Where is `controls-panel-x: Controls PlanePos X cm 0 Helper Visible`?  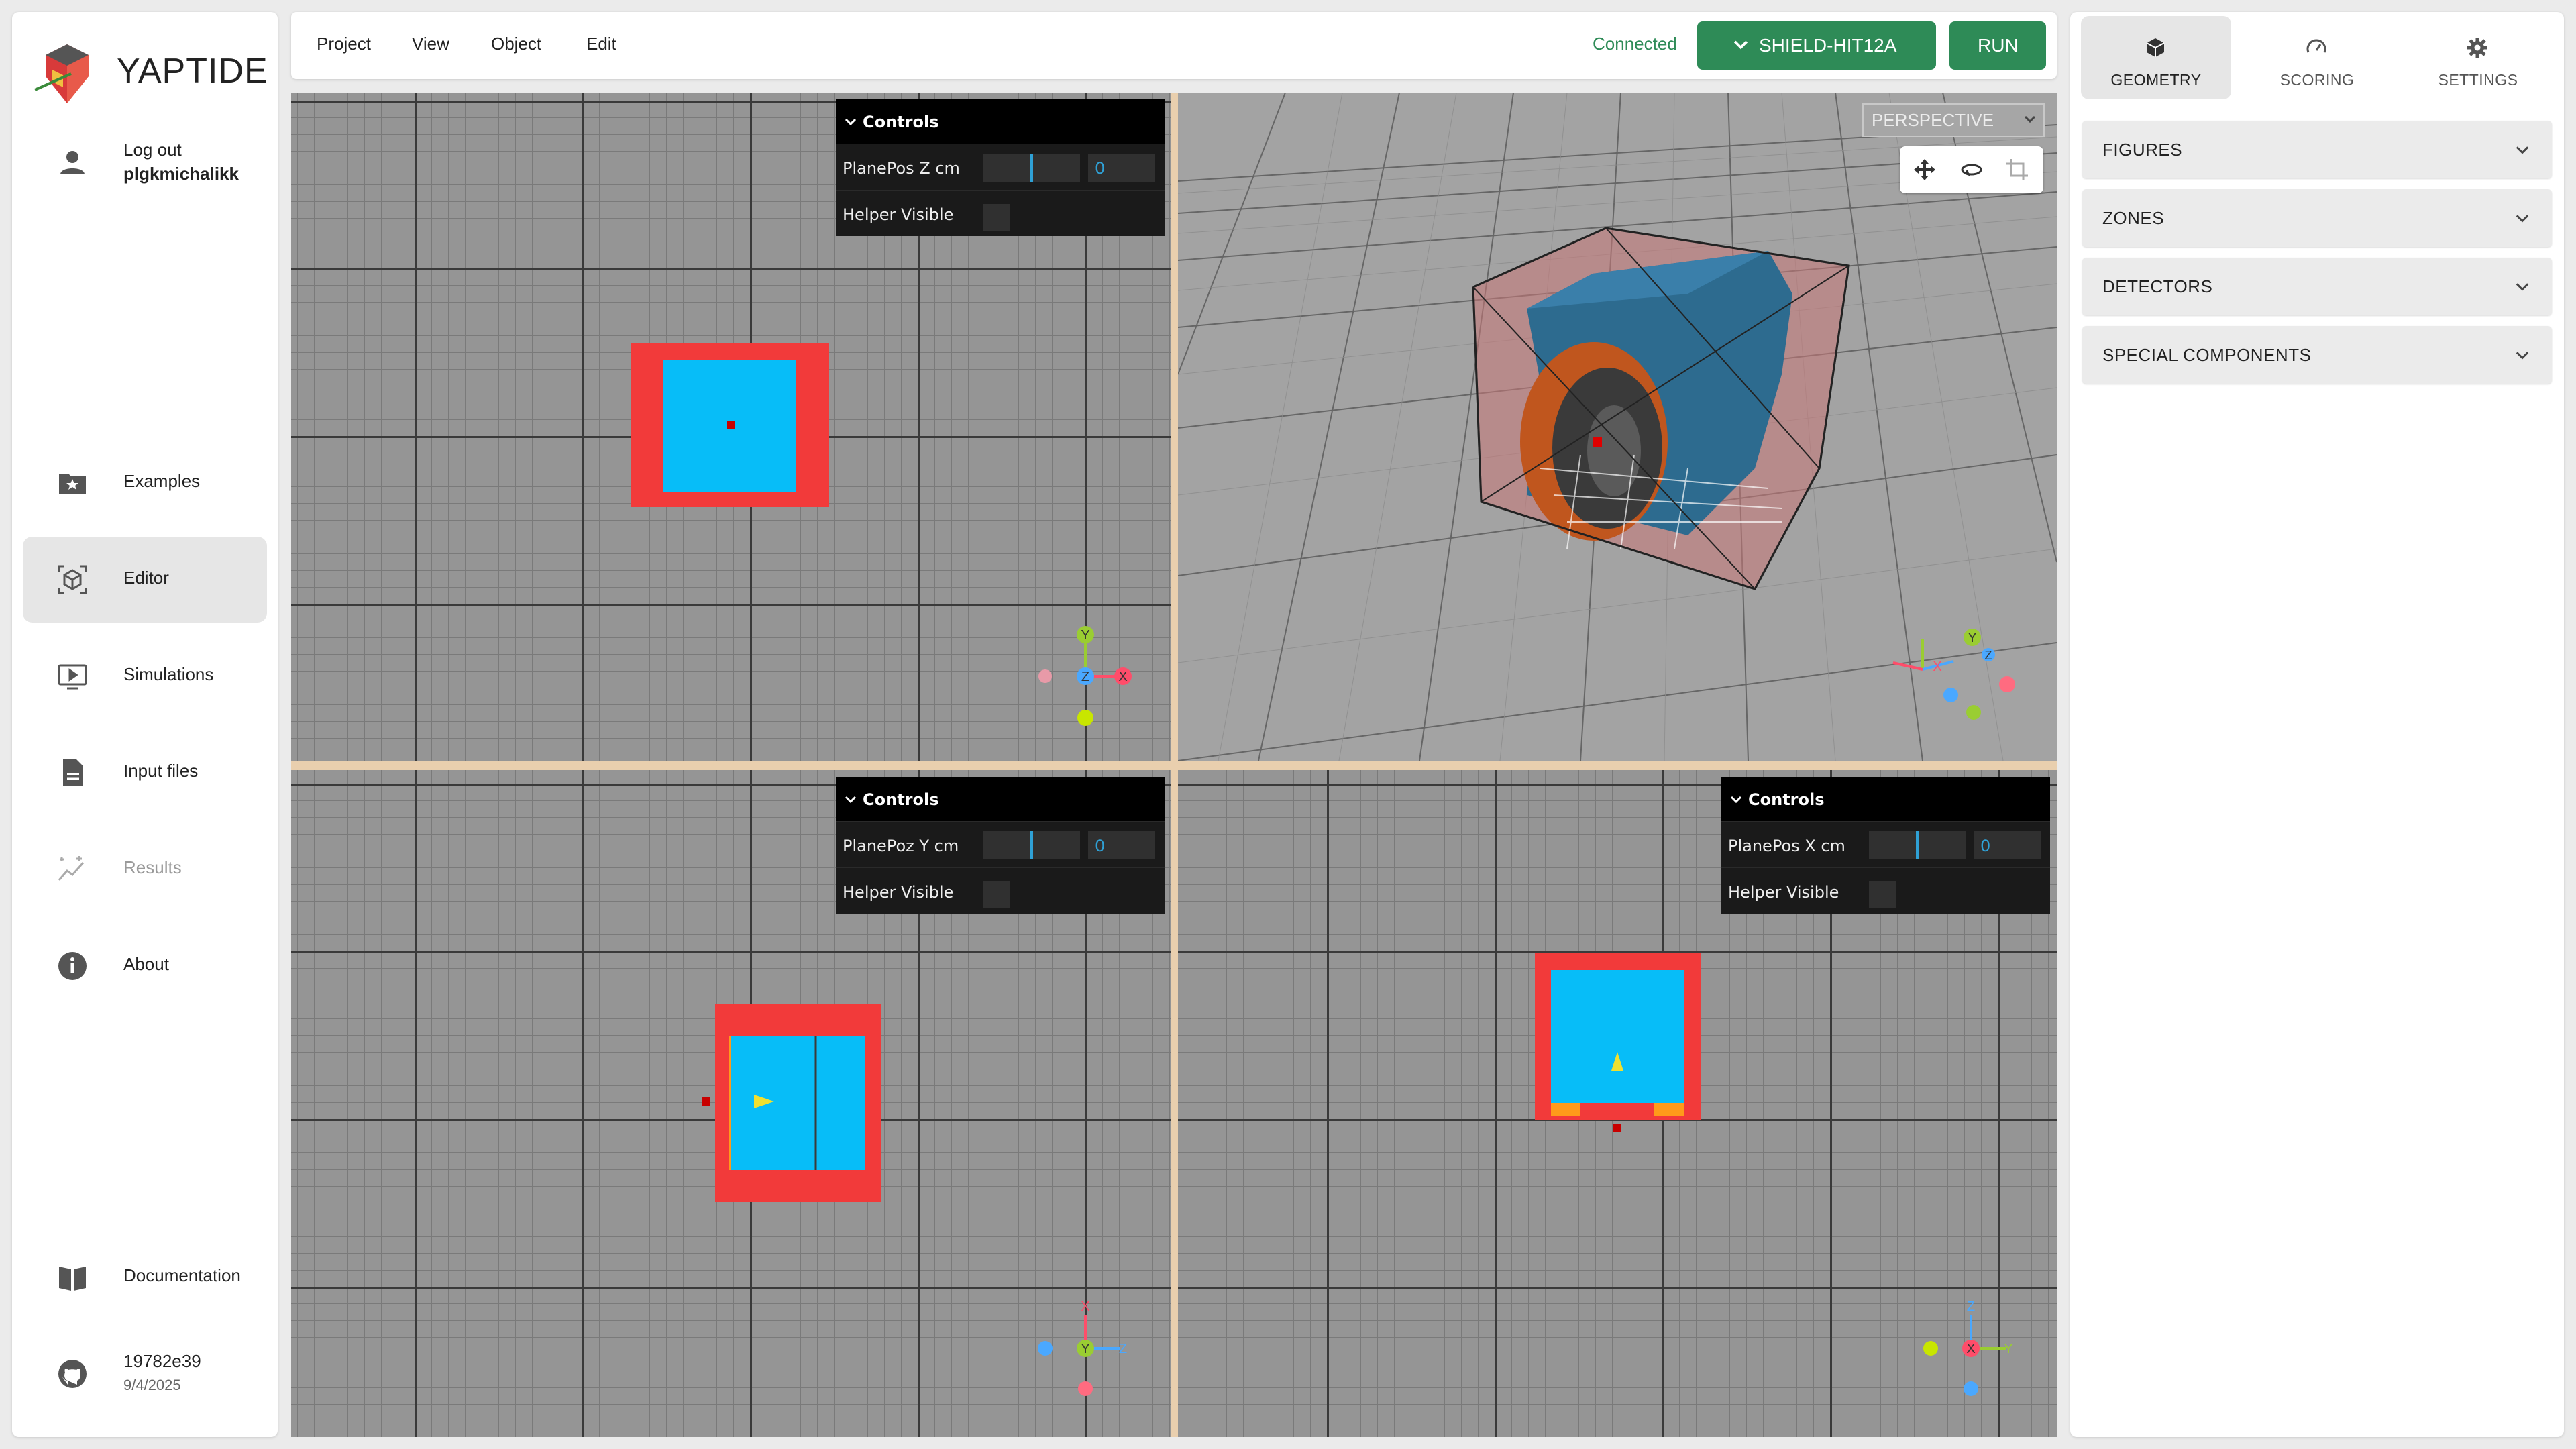 controls-panel-x: Controls PlanePos X cm 0 Helper Visible is located at coordinates (1885, 845).